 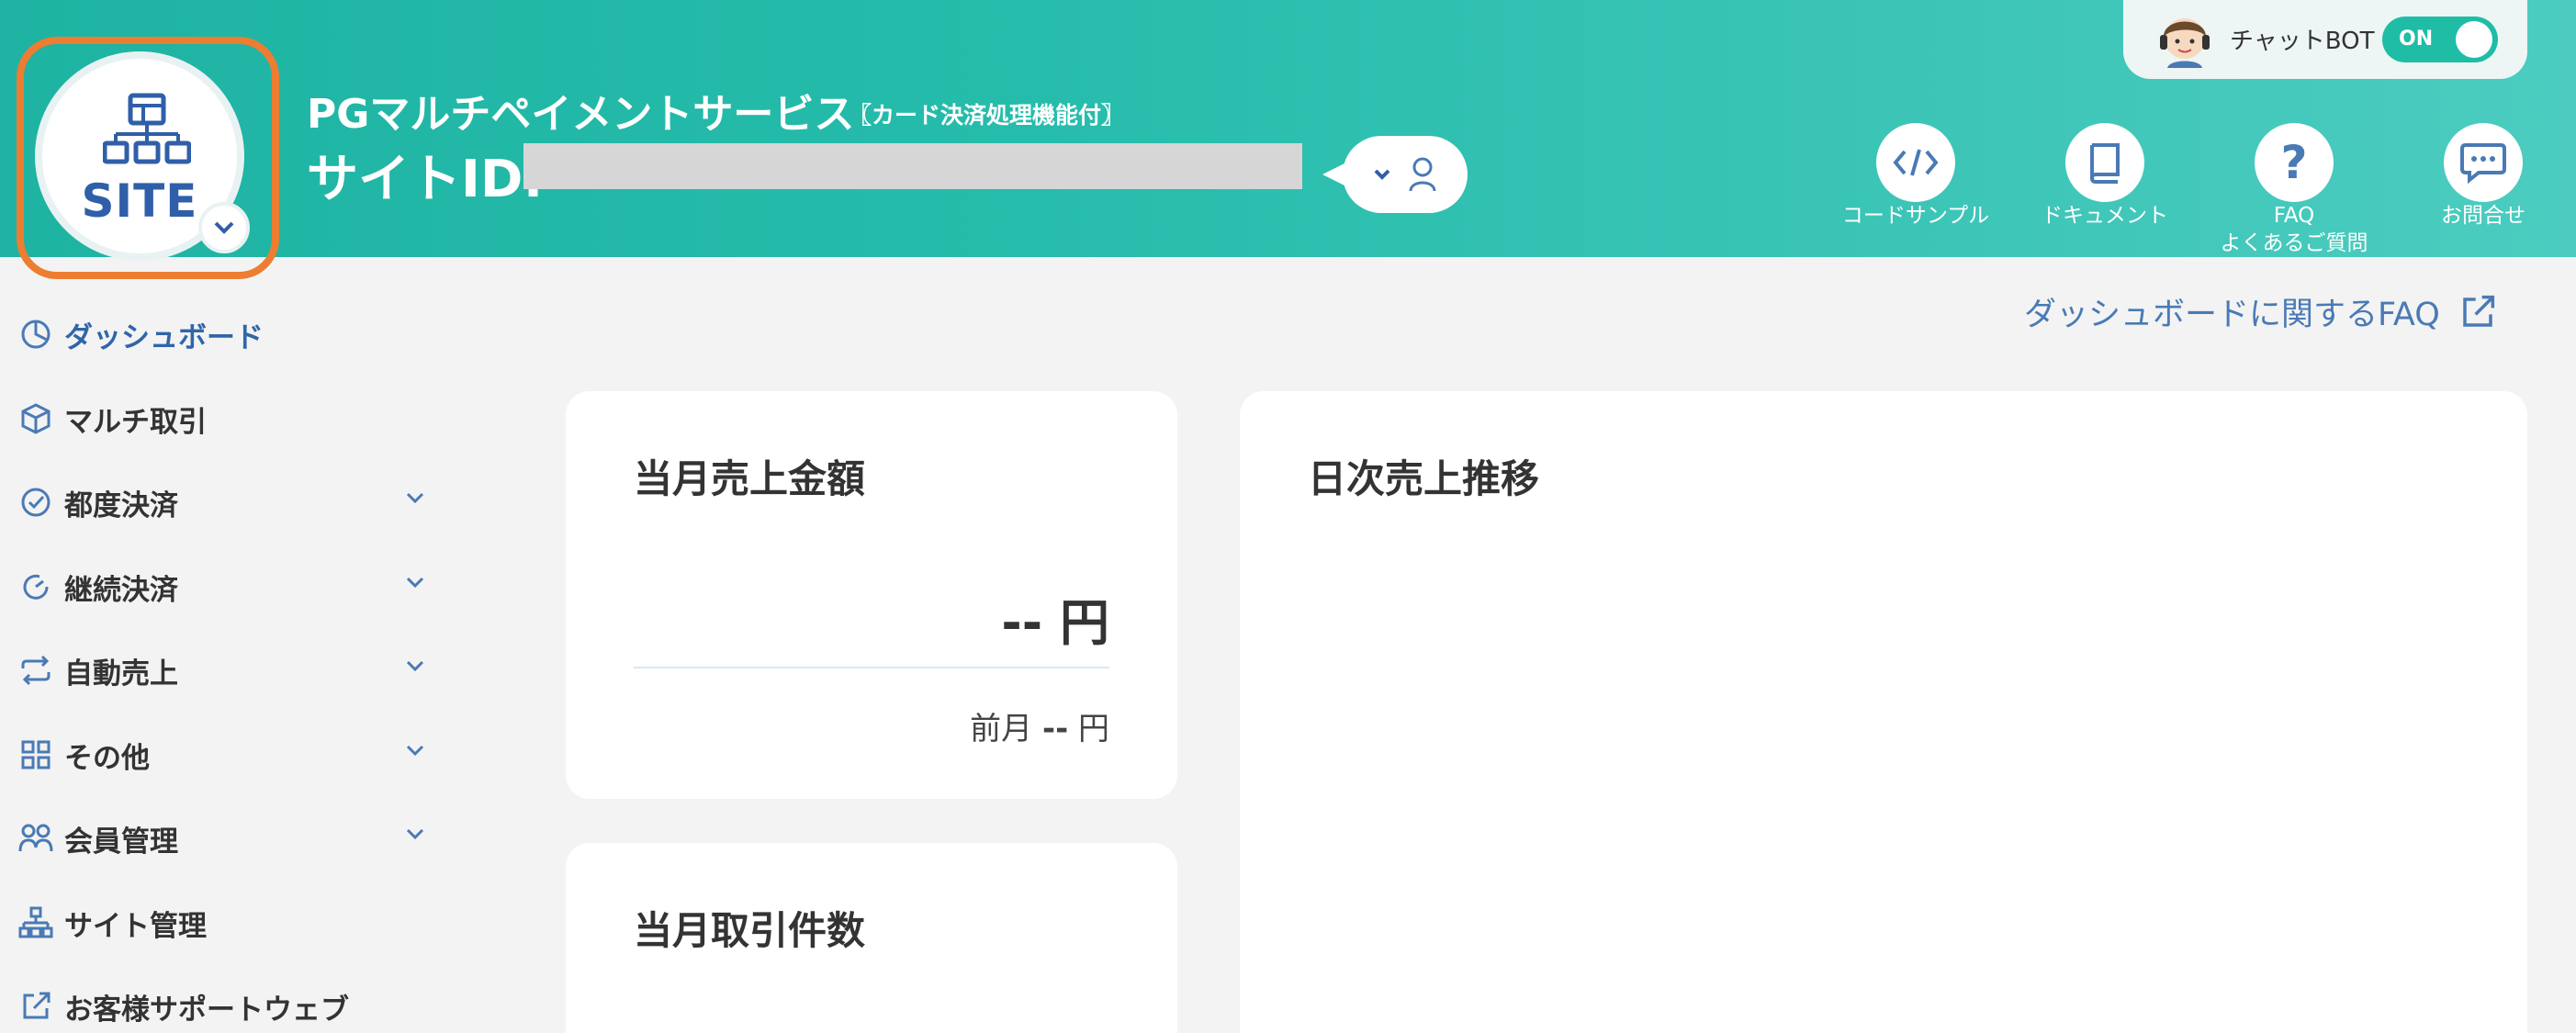 I want to click on service-title: PGマルチペイメントサービス, so click(x=581, y=115).